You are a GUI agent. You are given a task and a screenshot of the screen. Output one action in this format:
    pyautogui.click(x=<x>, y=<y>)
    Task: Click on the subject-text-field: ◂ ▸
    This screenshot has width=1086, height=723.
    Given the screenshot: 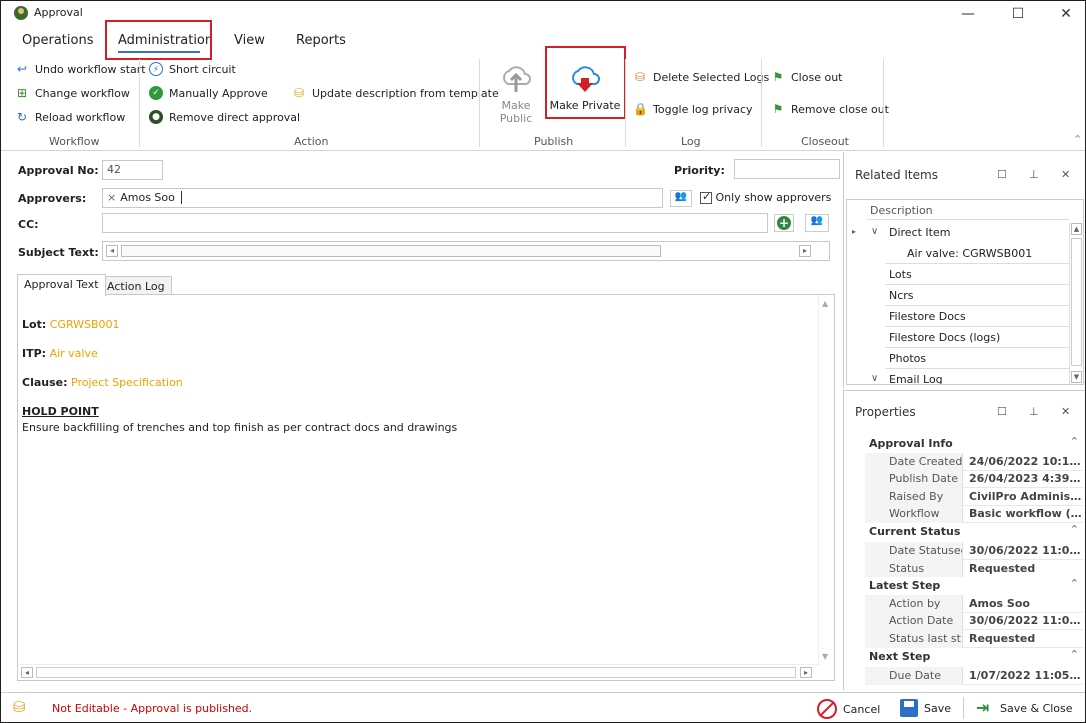 What is the action you would take?
    pyautogui.click(x=466, y=251)
    